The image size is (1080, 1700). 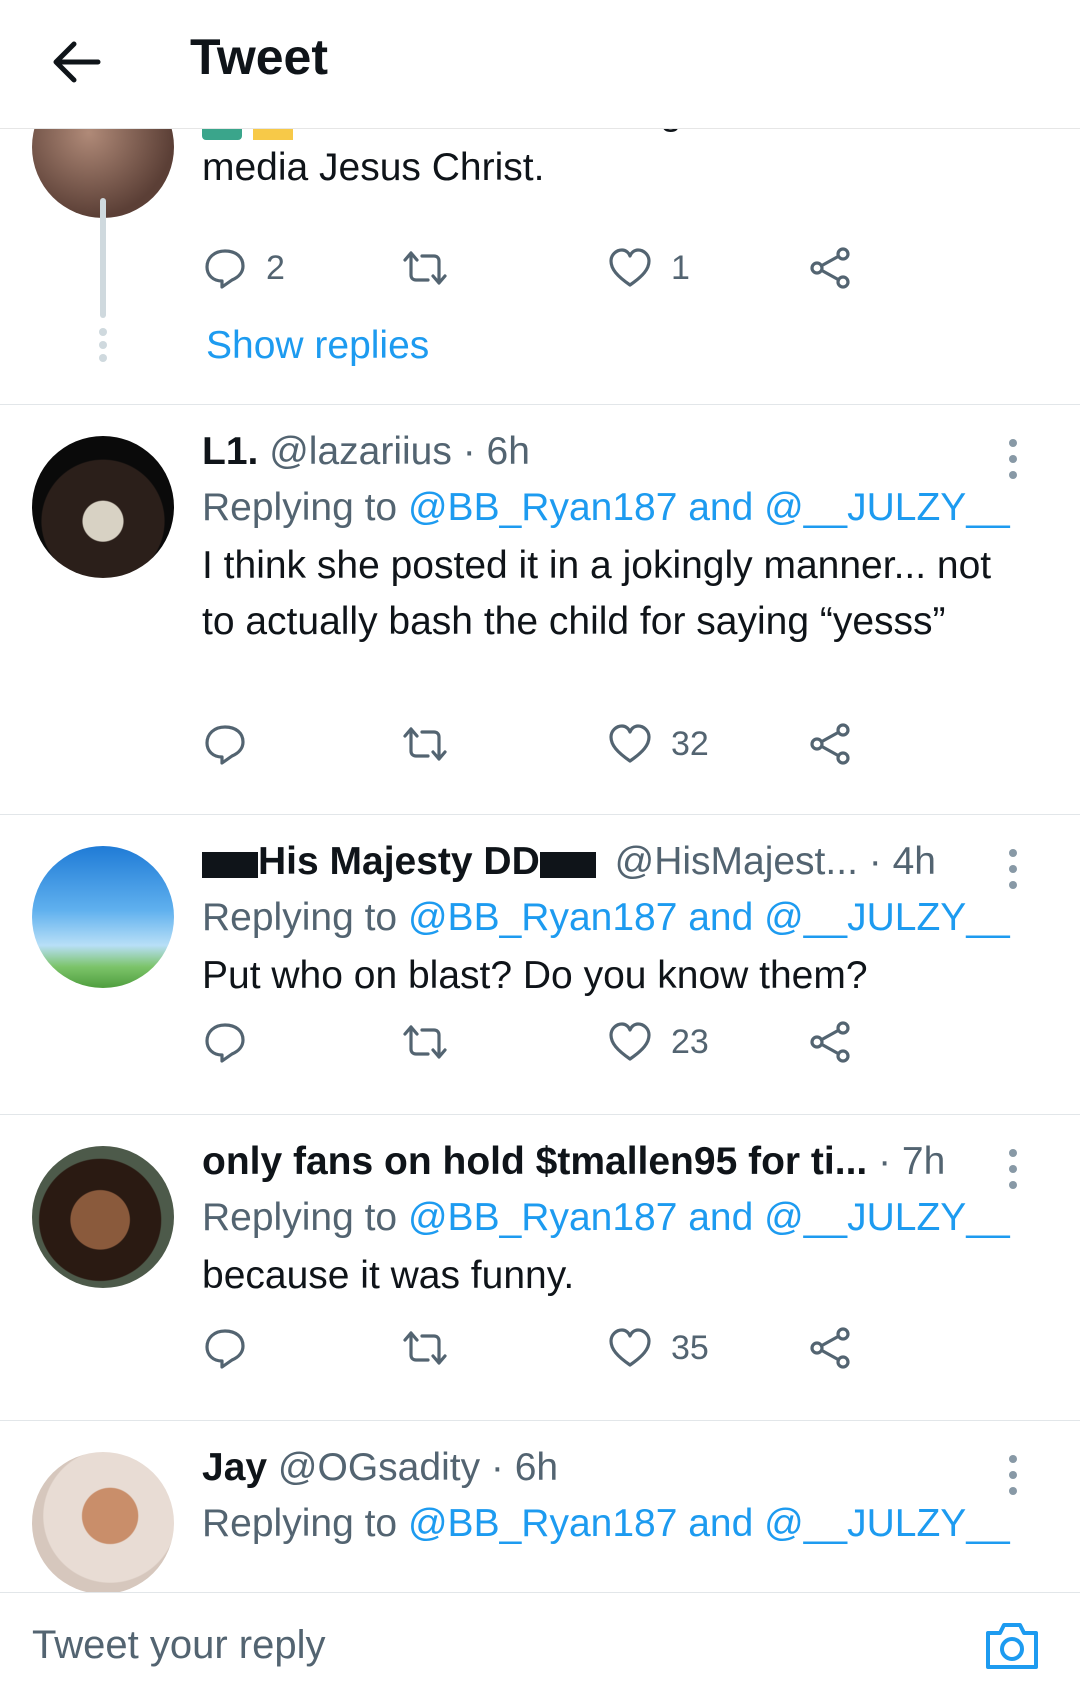 What do you see at coordinates (230, 451) in the screenshot?
I see `display-name: L1.` at bounding box center [230, 451].